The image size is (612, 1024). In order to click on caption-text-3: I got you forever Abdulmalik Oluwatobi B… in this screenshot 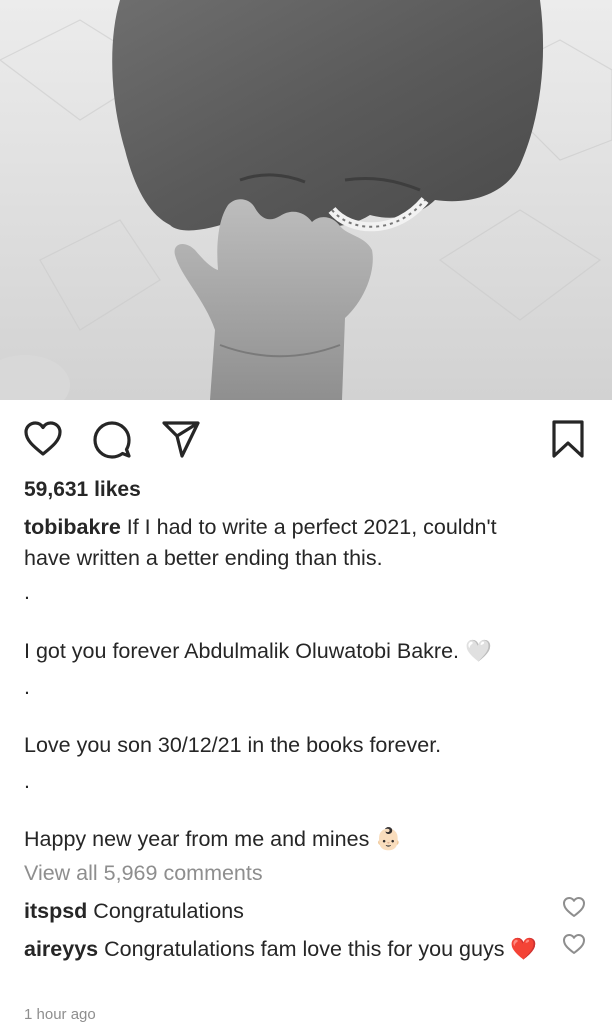, I will do `click(258, 651)`.